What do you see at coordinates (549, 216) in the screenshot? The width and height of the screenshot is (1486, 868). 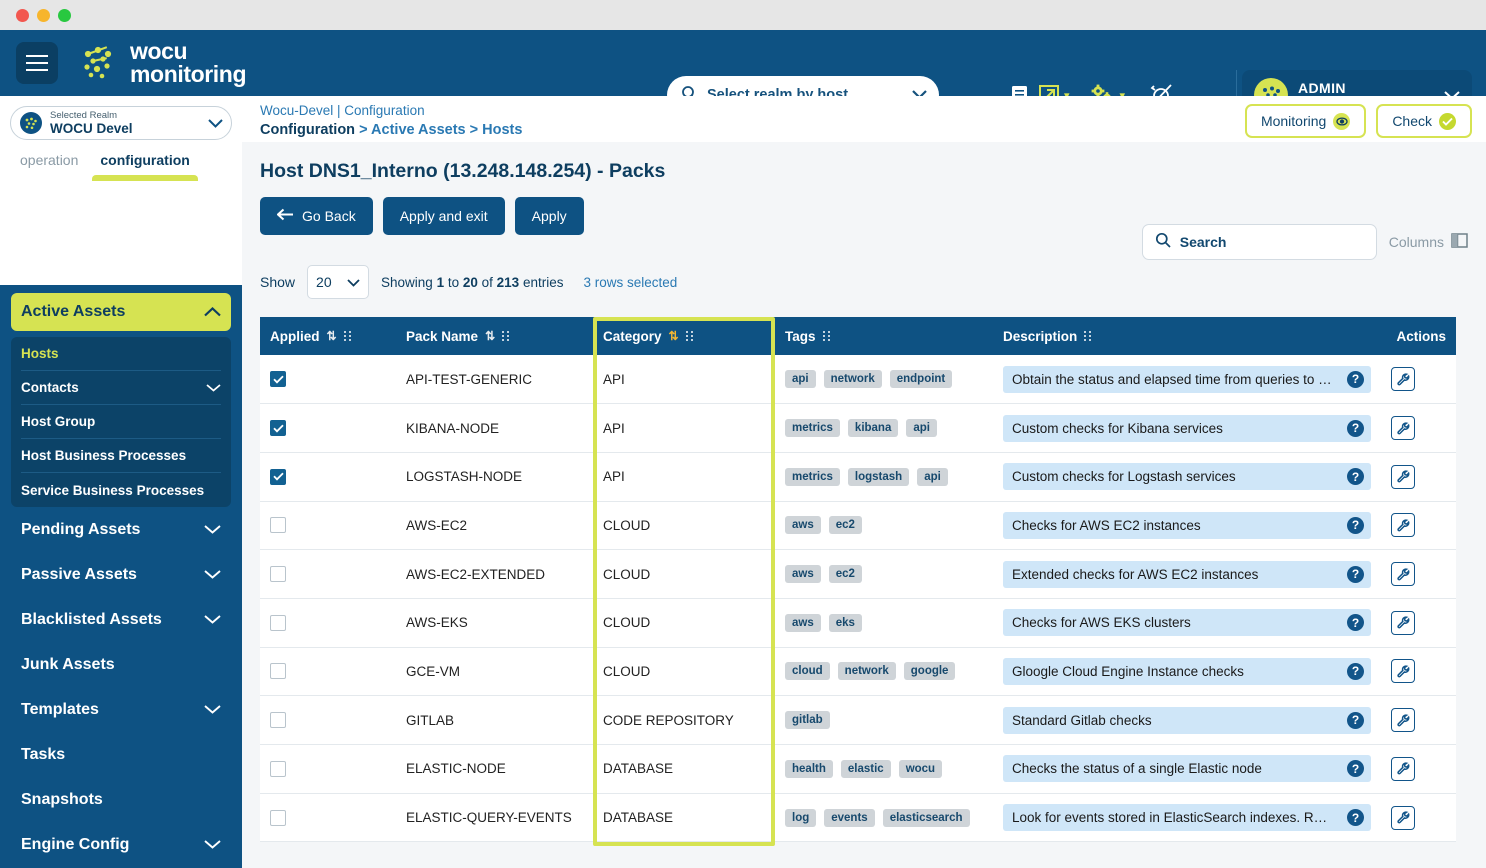 I see `apply-button: Apply` at bounding box center [549, 216].